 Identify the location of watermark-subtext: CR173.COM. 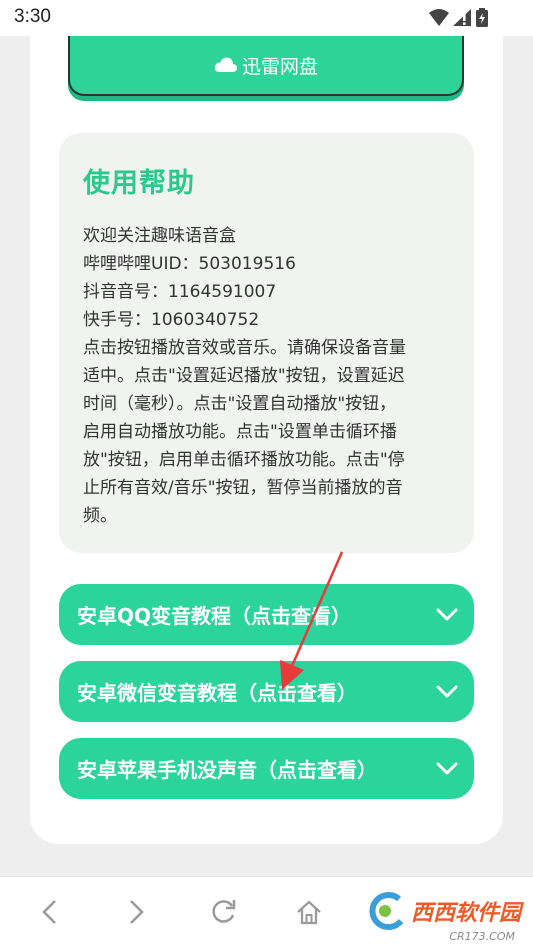
(482, 936).